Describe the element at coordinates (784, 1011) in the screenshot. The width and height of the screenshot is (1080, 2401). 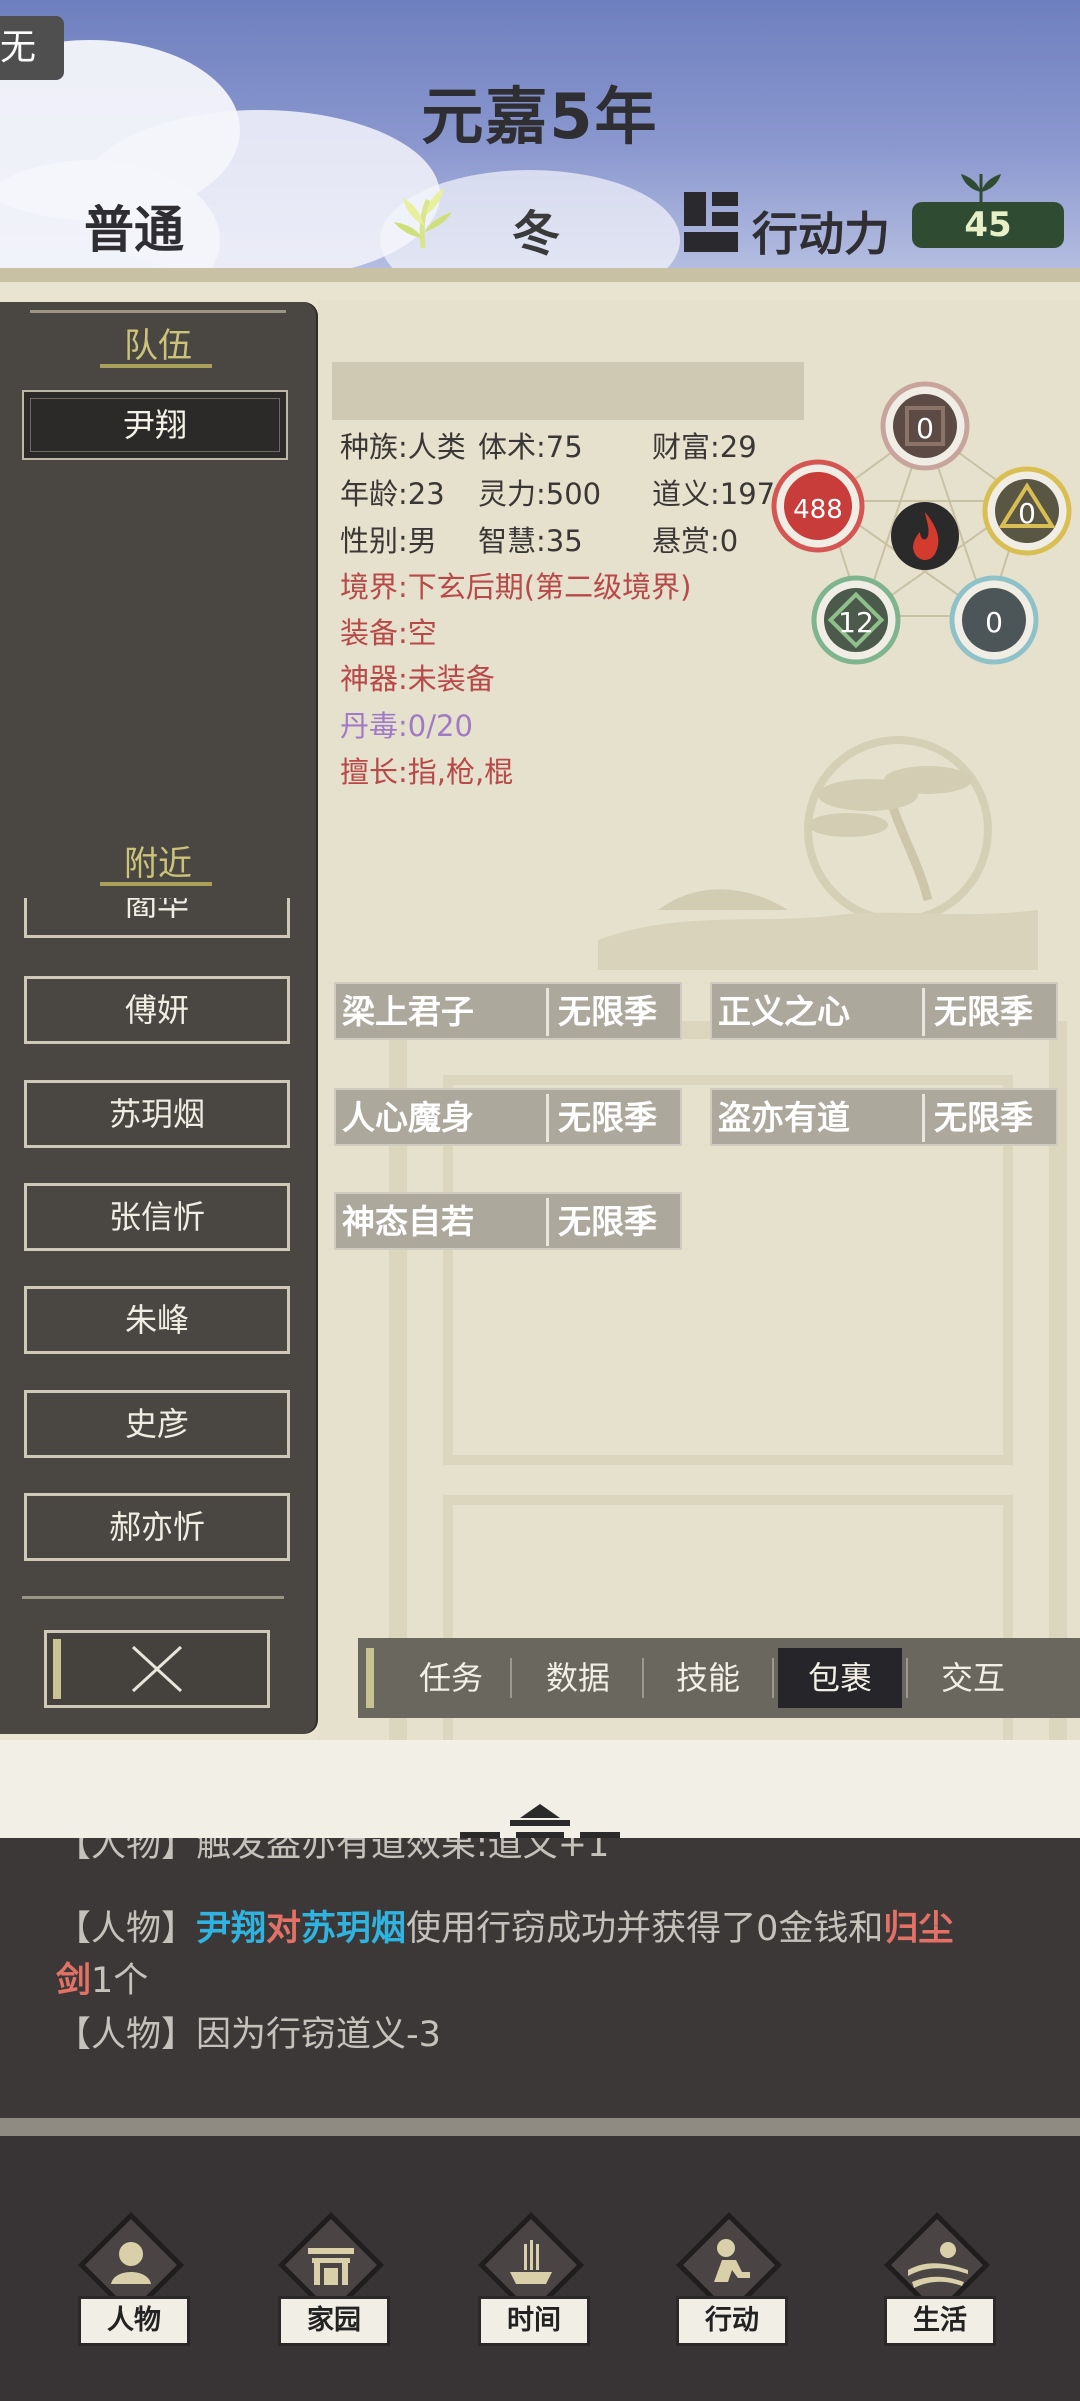
I see `trait-name: 正义之心` at that location.